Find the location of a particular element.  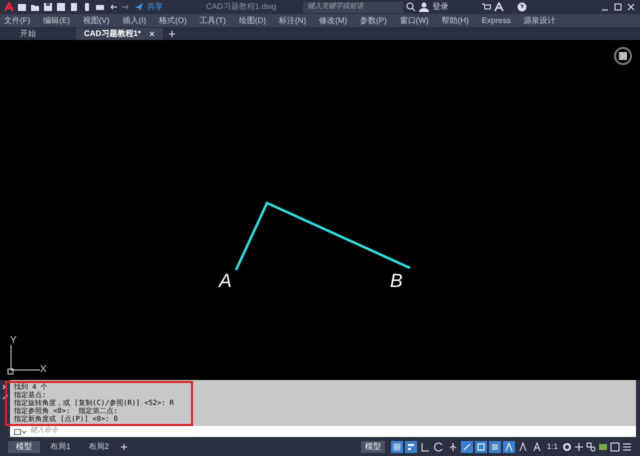

wrench-icon is located at coordinates (5, 397).